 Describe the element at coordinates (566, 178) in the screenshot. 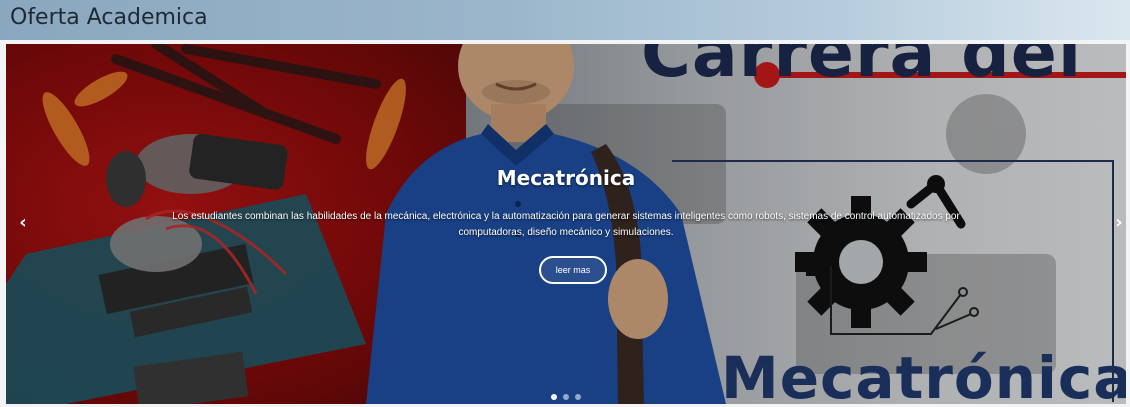

I see `slide-title: Mecatrónica` at that location.